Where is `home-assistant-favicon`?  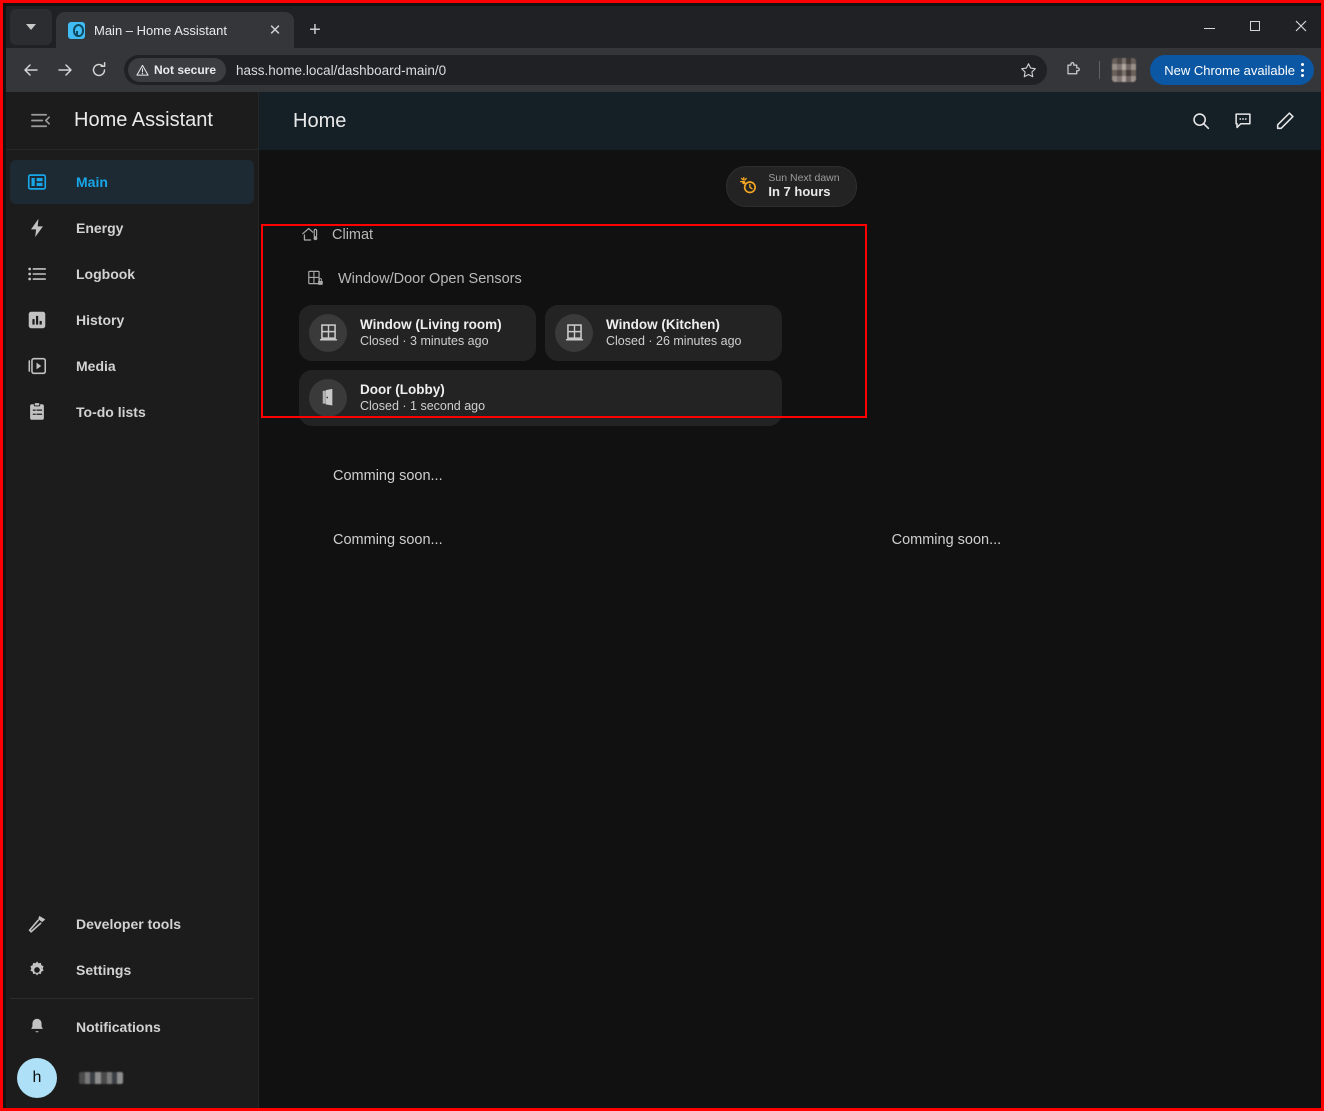
home-assistant-favicon is located at coordinates (76, 30).